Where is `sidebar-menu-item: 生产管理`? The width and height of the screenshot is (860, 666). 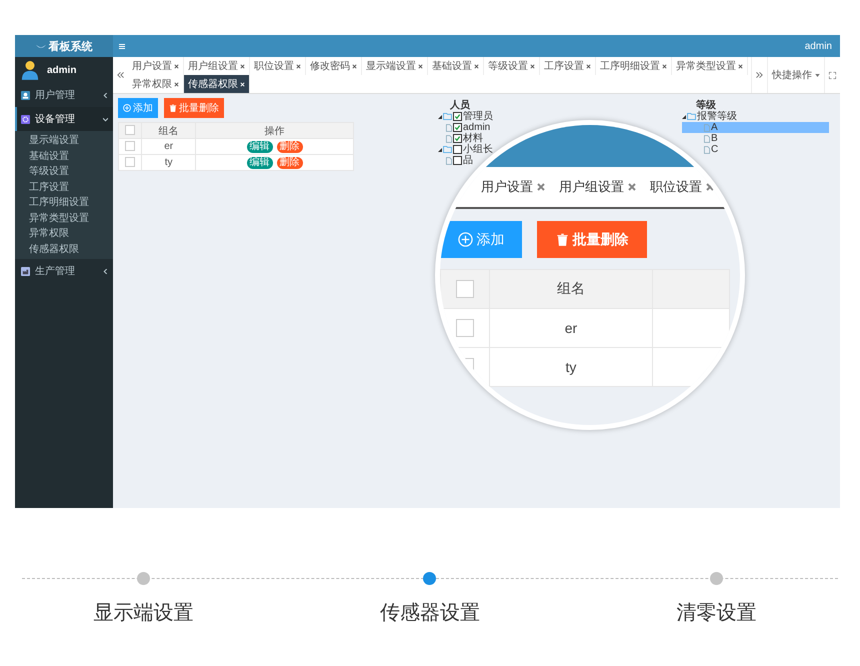 sidebar-menu-item: 生产管理 is located at coordinates (64, 271).